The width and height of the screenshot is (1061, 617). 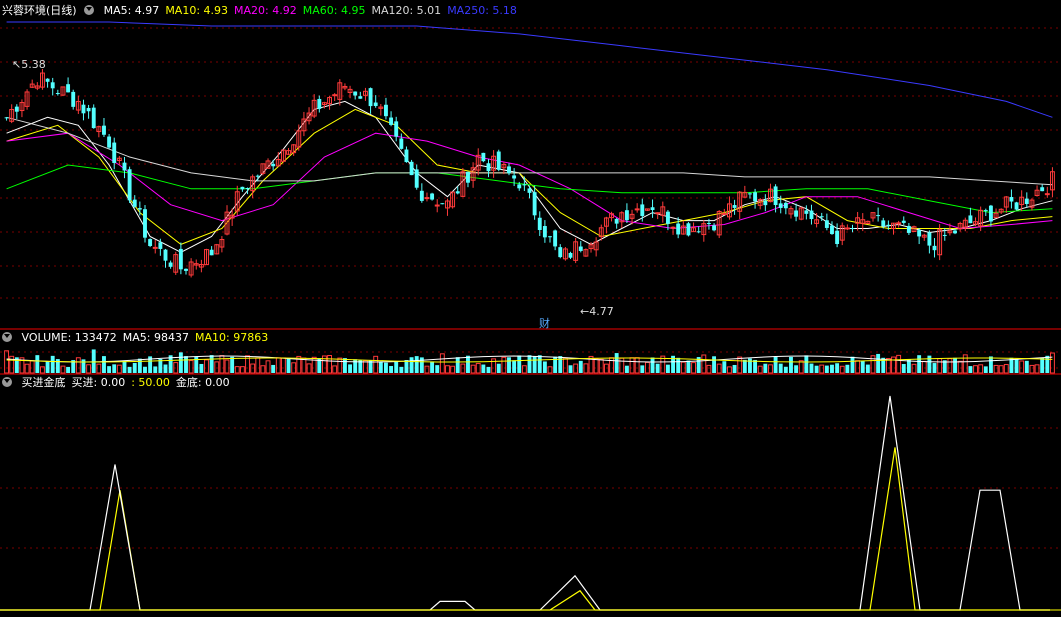 I want to click on indicator-circle-icon, so click(x=7, y=382).